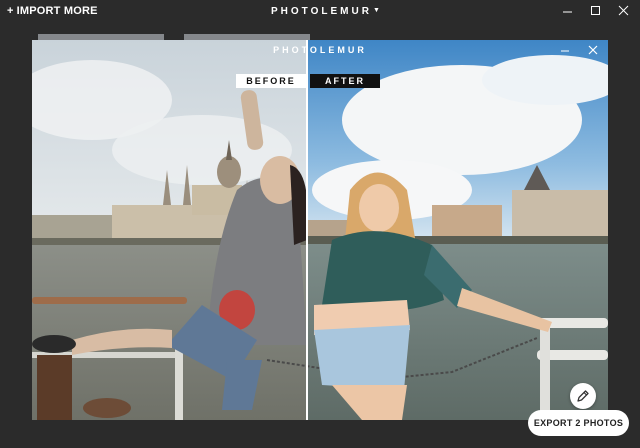  I want to click on edit-button, so click(583, 396).